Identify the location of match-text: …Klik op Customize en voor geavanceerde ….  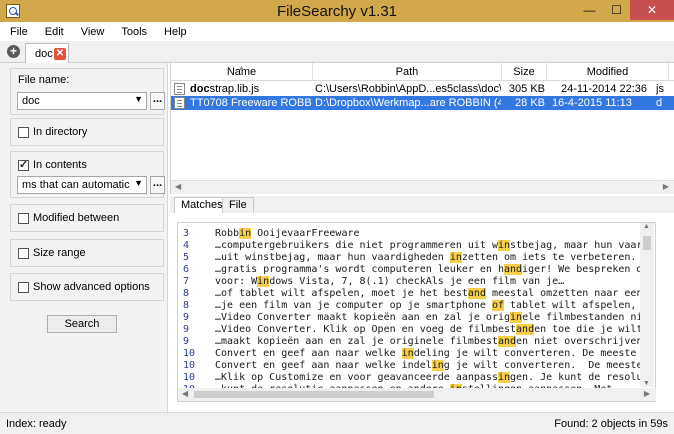
(435, 377).